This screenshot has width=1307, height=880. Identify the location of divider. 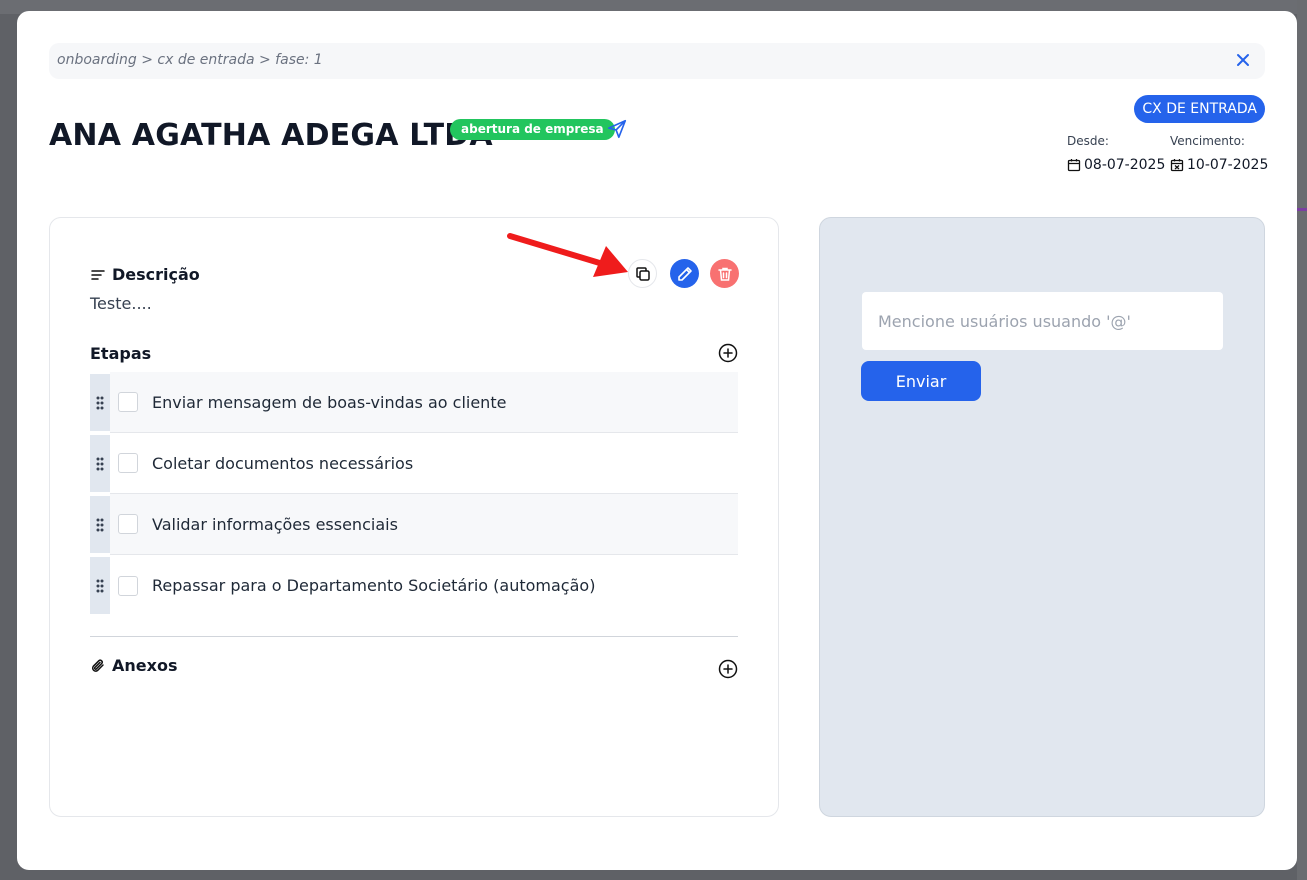
(414, 636).